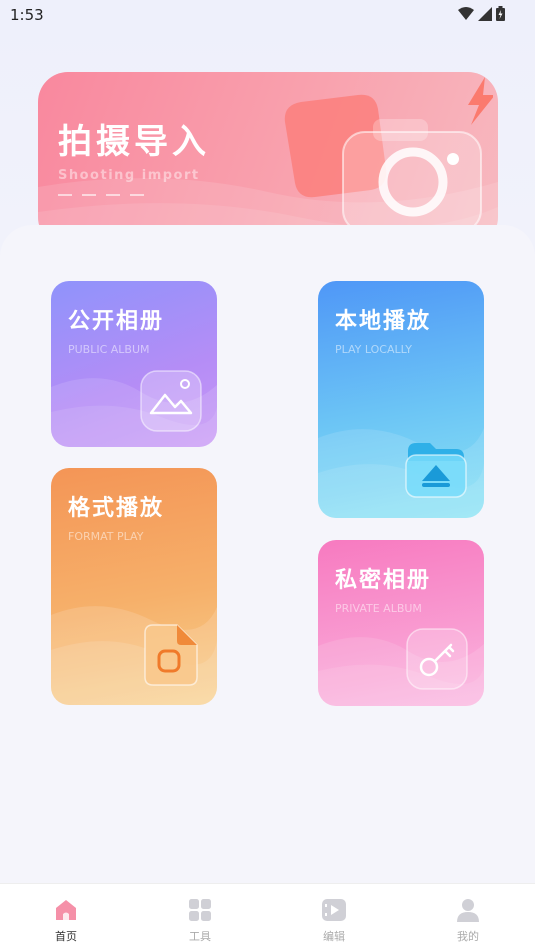 The height and width of the screenshot is (952, 535). I want to click on banner-subtitle: Shooting import, so click(129, 175).